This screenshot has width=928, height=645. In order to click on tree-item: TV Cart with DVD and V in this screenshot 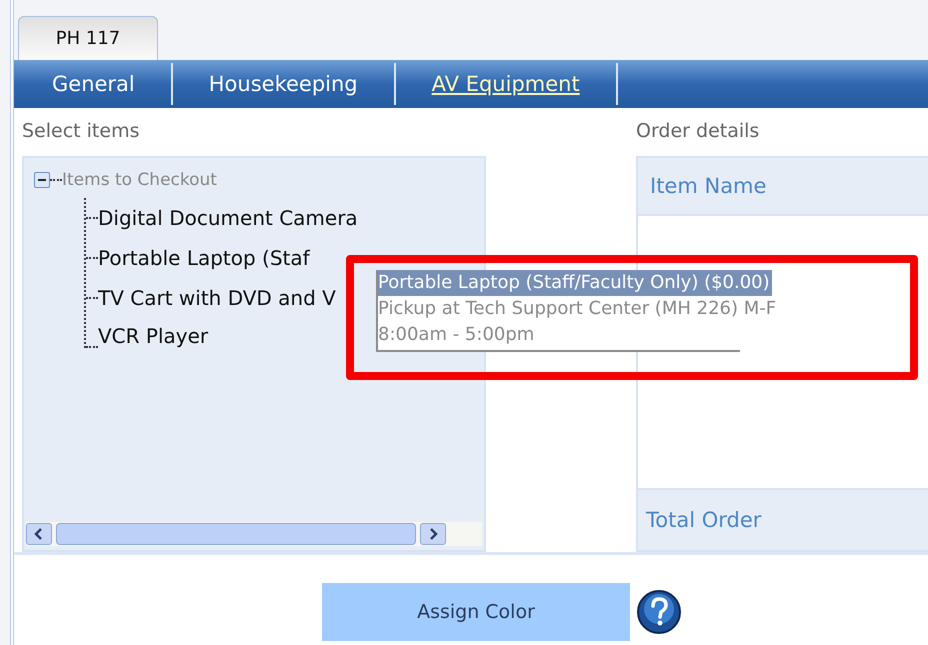, I will do `click(217, 298)`.